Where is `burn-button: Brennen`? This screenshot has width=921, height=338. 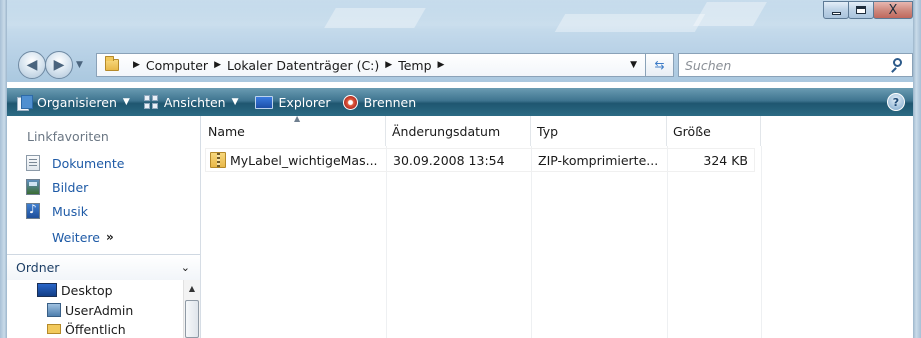
burn-button: Brennen is located at coordinates (380, 102).